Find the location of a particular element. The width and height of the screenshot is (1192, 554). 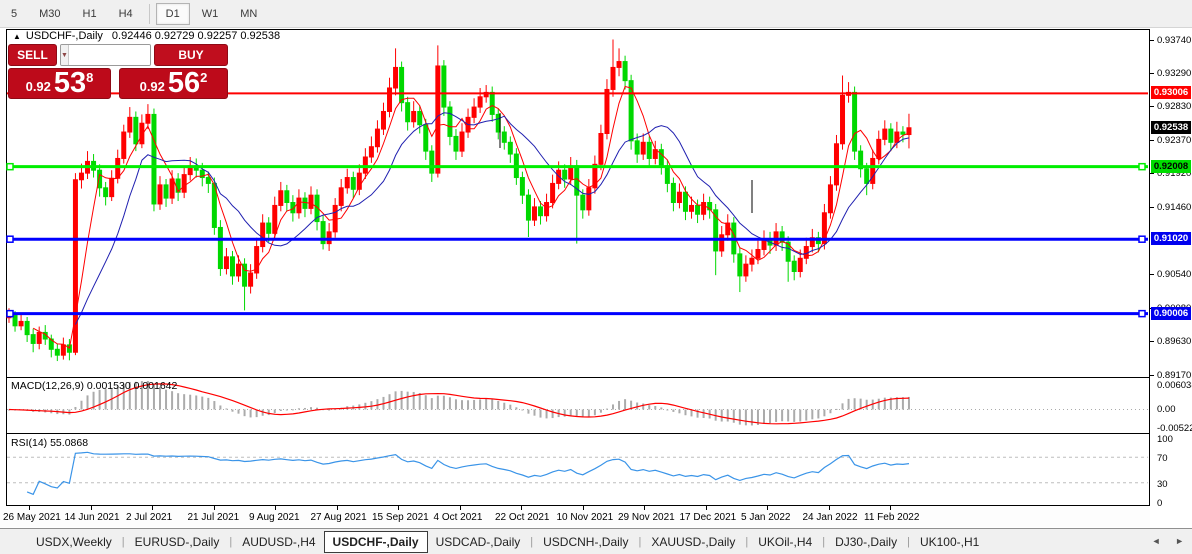

rsi-panel is located at coordinates (578, 469).